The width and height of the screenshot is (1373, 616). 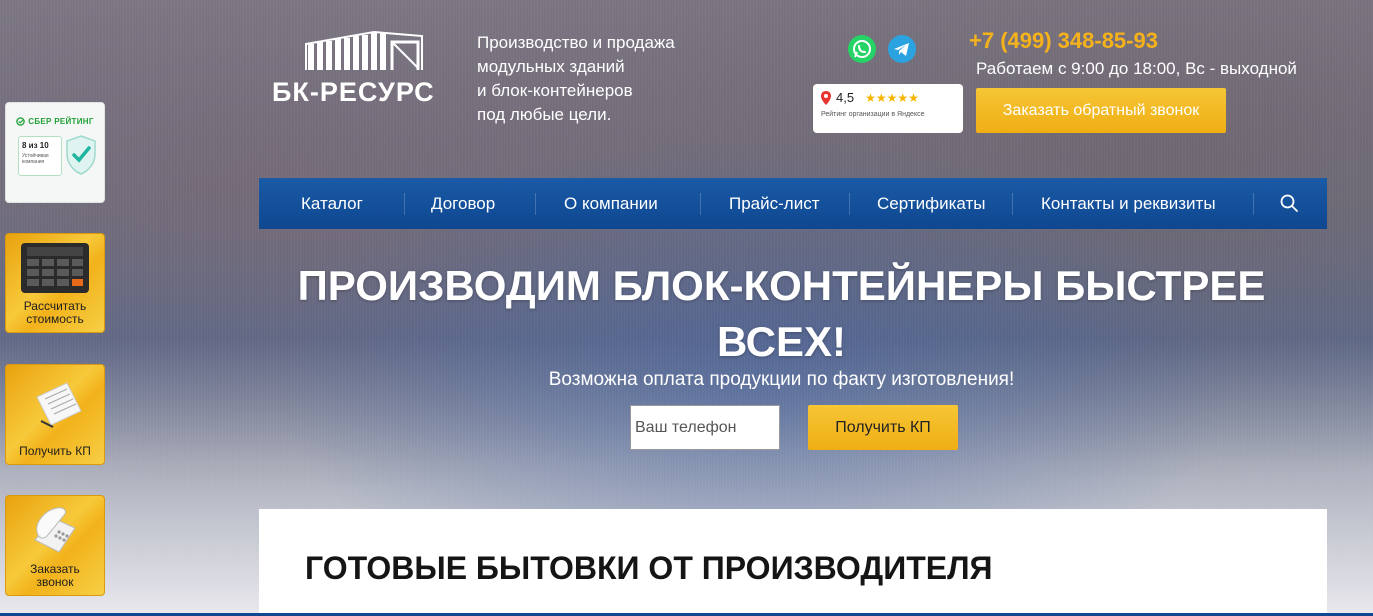 What do you see at coordinates (551, 66) in the screenshot?
I see `tagline-line: модульных зданий` at bounding box center [551, 66].